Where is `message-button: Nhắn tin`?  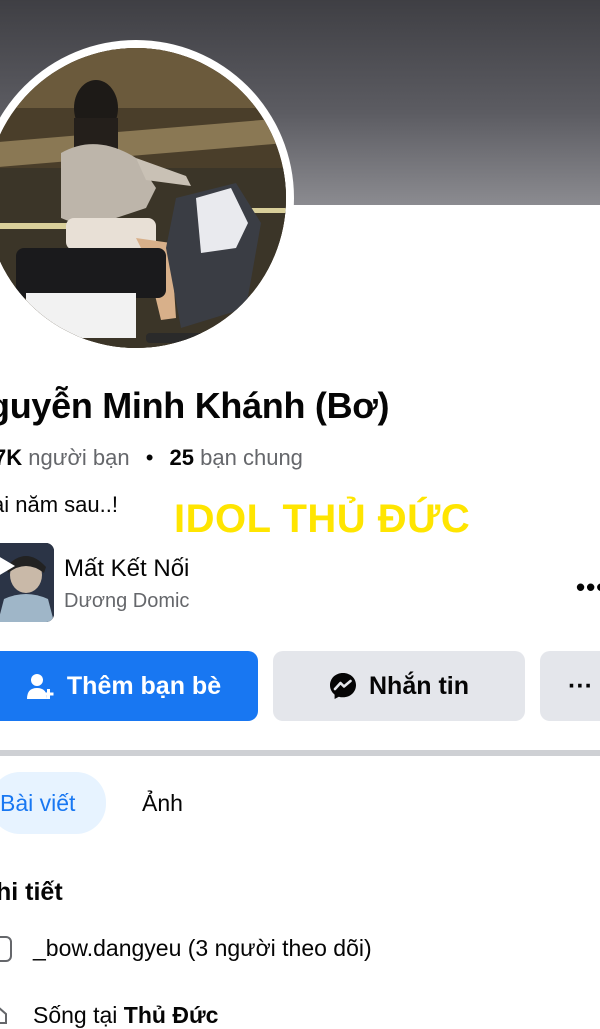
message-button: Nhắn tin is located at coordinates (399, 686).